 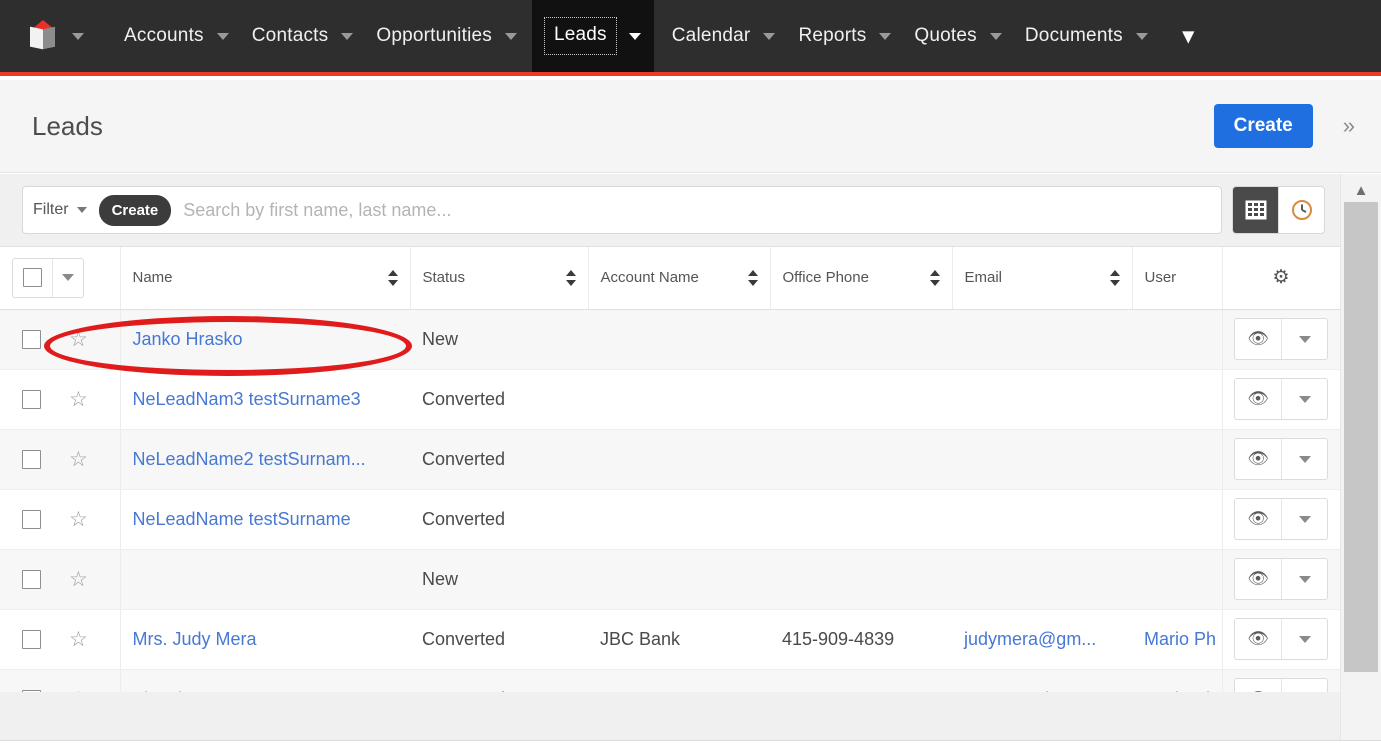 I want to click on filter-button: Filter, so click(x=60, y=210).